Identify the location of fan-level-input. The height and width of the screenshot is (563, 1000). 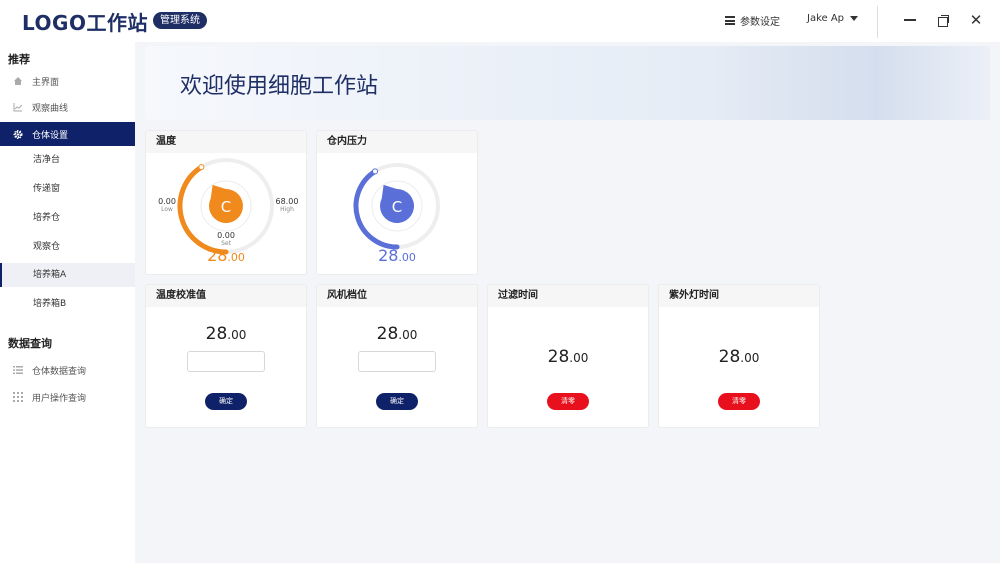
(397, 361).